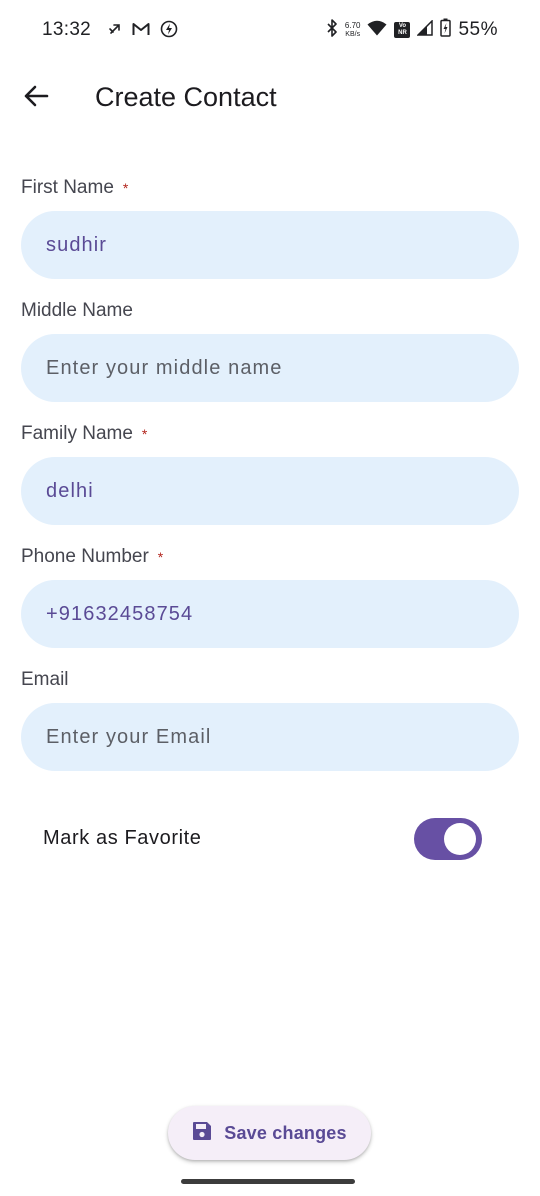  I want to click on phone-number-field-group: Phone Number *, so click(270, 595).